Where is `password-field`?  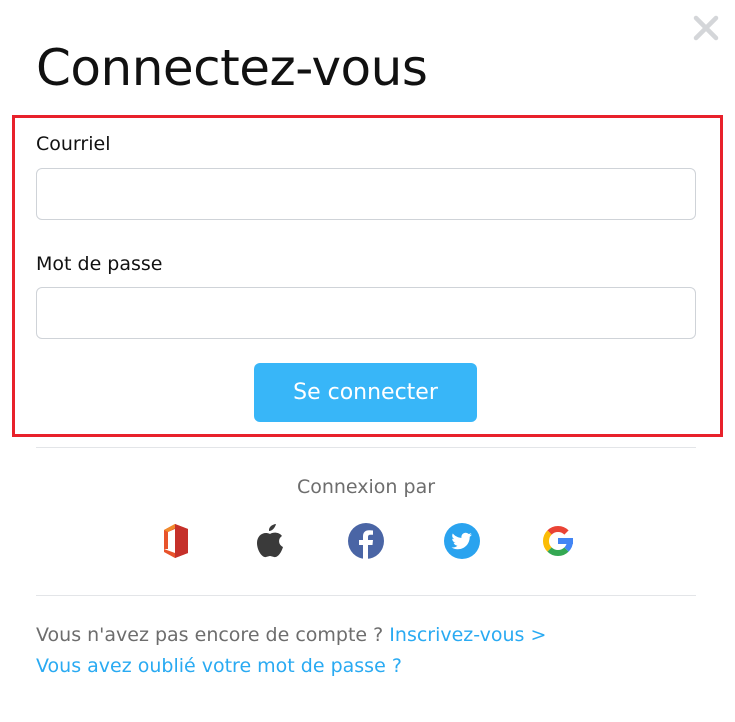
password-field is located at coordinates (366, 313).